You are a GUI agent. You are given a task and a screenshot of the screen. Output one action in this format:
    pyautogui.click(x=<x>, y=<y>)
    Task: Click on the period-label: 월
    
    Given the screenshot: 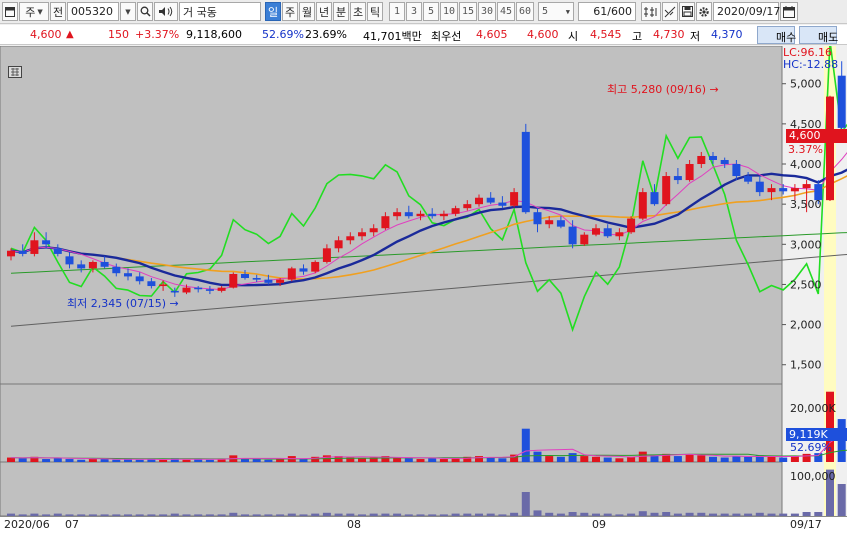 What is the action you would take?
    pyautogui.click(x=307, y=12)
    